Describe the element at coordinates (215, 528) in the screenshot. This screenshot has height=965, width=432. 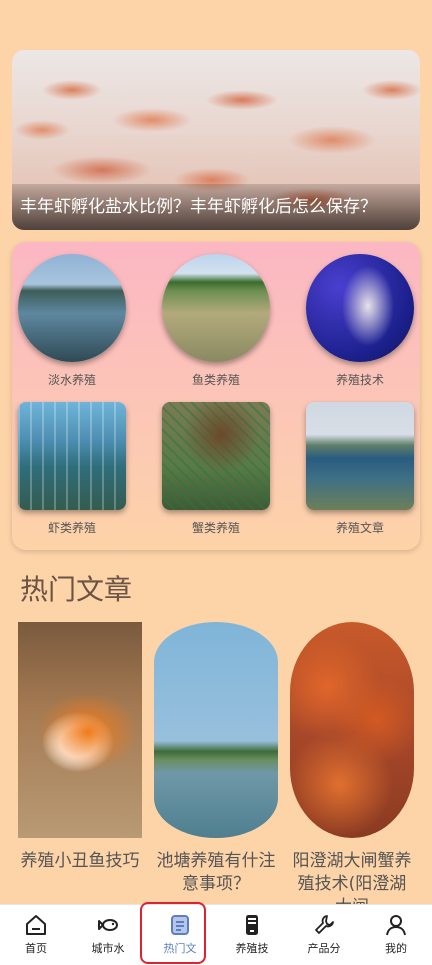
I see `category-label: 蟹类养殖` at that location.